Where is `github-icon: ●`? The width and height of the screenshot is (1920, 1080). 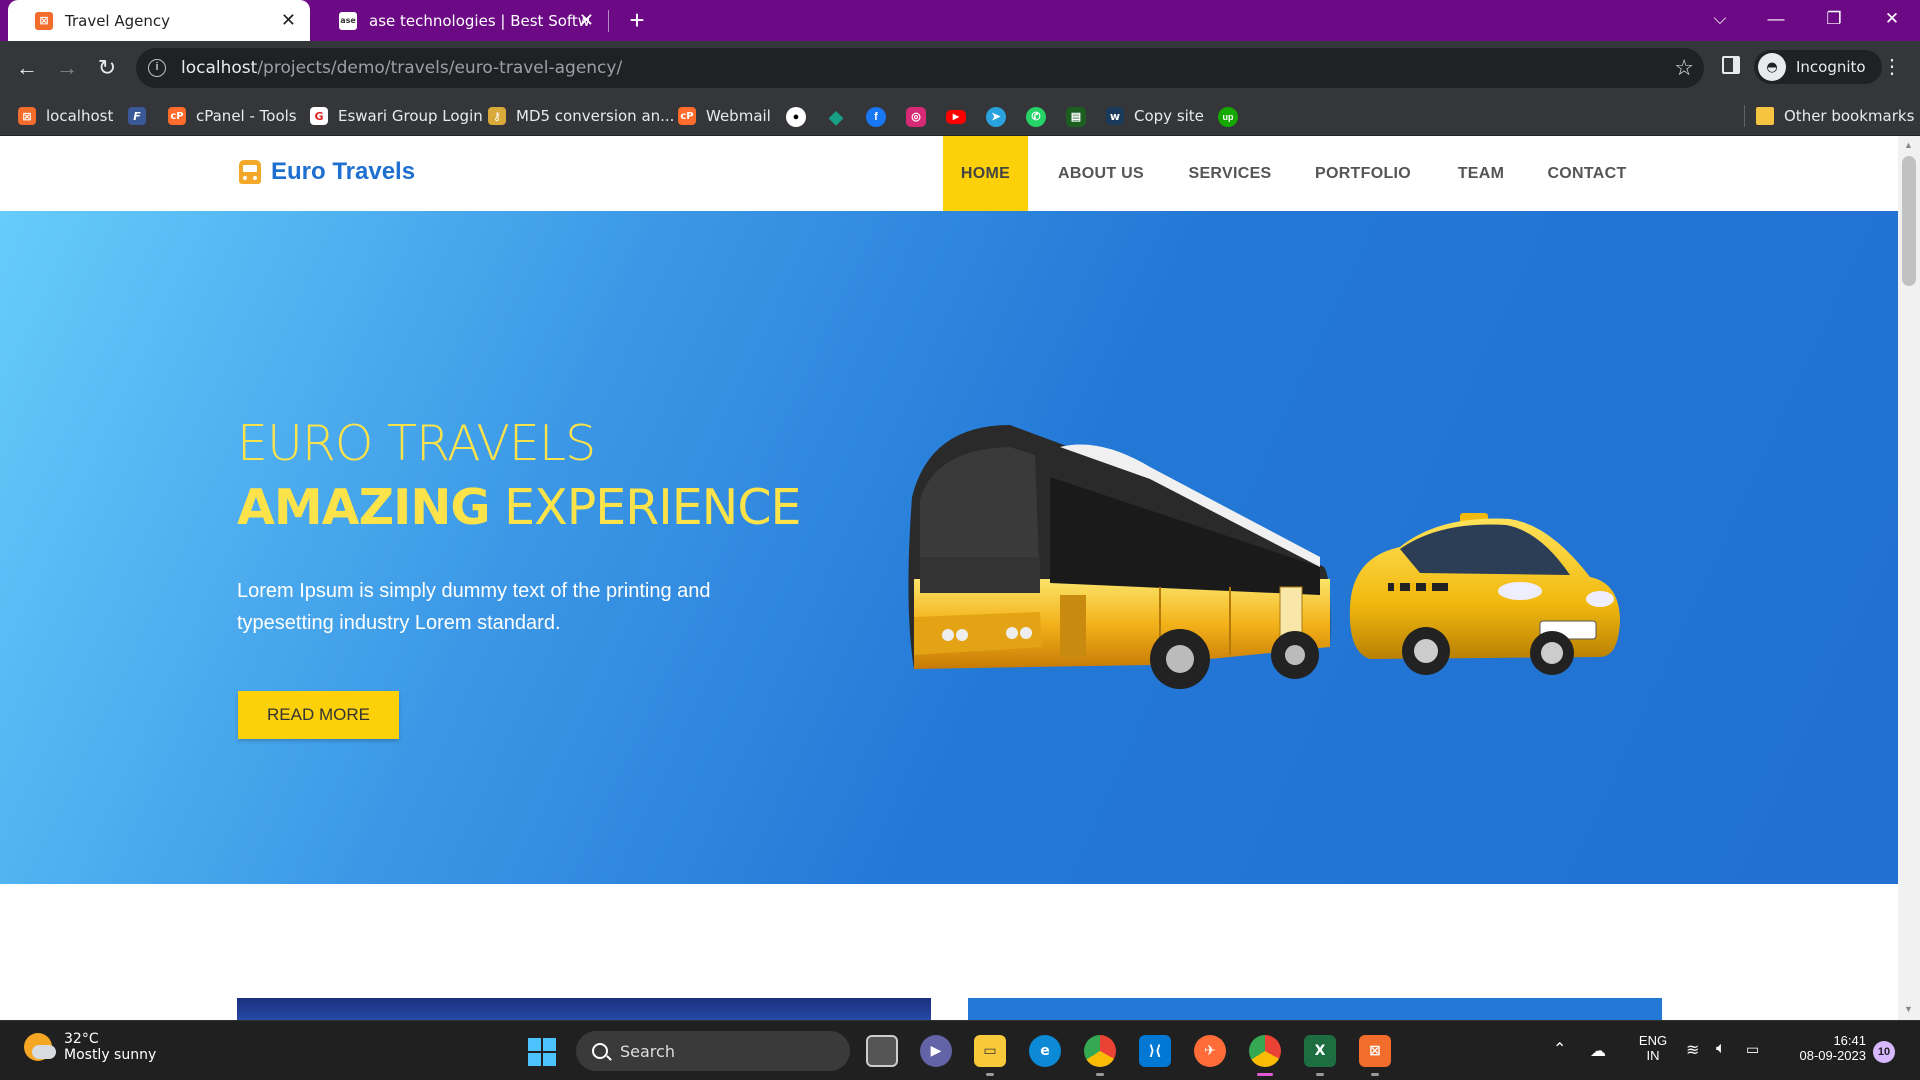
github-icon: ● is located at coordinates (796, 117).